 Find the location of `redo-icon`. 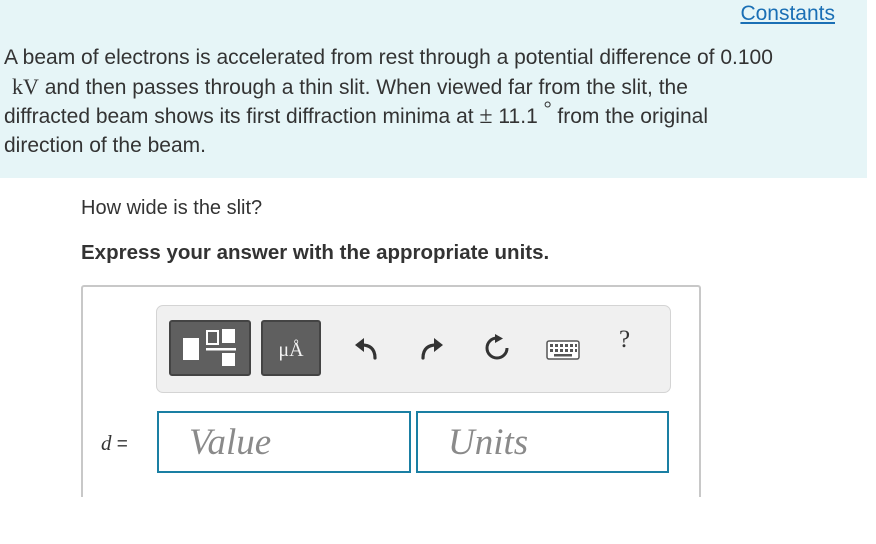

redo-icon is located at coordinates (432, 348).